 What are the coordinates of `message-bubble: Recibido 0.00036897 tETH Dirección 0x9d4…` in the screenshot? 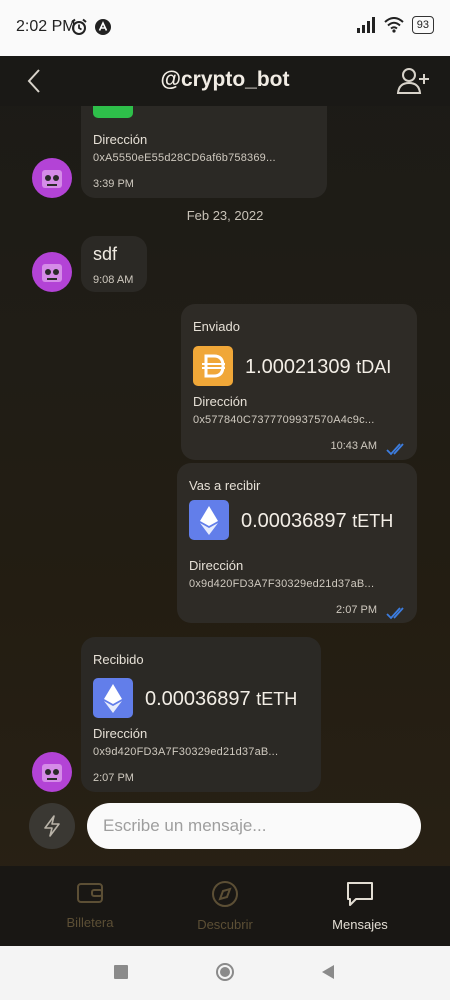 It's located at (201, 714).